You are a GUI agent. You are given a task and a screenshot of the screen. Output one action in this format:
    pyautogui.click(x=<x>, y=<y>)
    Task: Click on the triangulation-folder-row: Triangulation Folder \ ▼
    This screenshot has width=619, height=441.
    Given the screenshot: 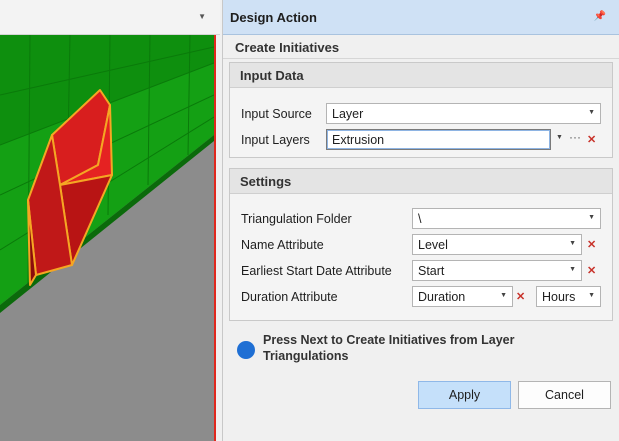 What is the action you would take?
    pyautogui.click(x=421, y=219)
    